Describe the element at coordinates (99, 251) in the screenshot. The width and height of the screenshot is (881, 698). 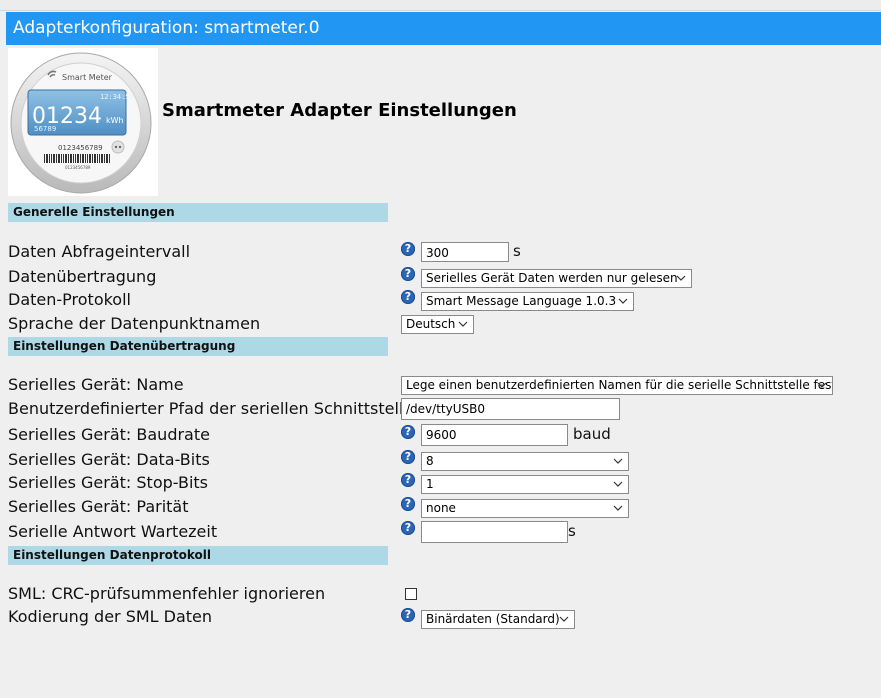
I see `interval-label: Daten Abfrageintervall` at that location.